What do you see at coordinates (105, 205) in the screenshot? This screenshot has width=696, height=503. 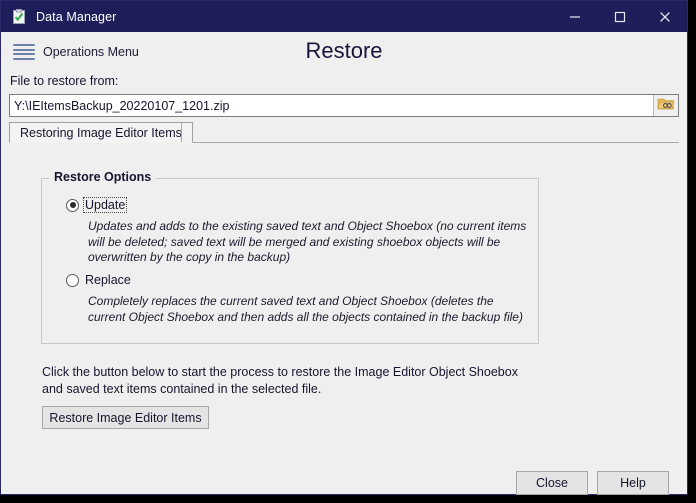 I see `radio-update-label: Update` at bounding box center [105, 205].